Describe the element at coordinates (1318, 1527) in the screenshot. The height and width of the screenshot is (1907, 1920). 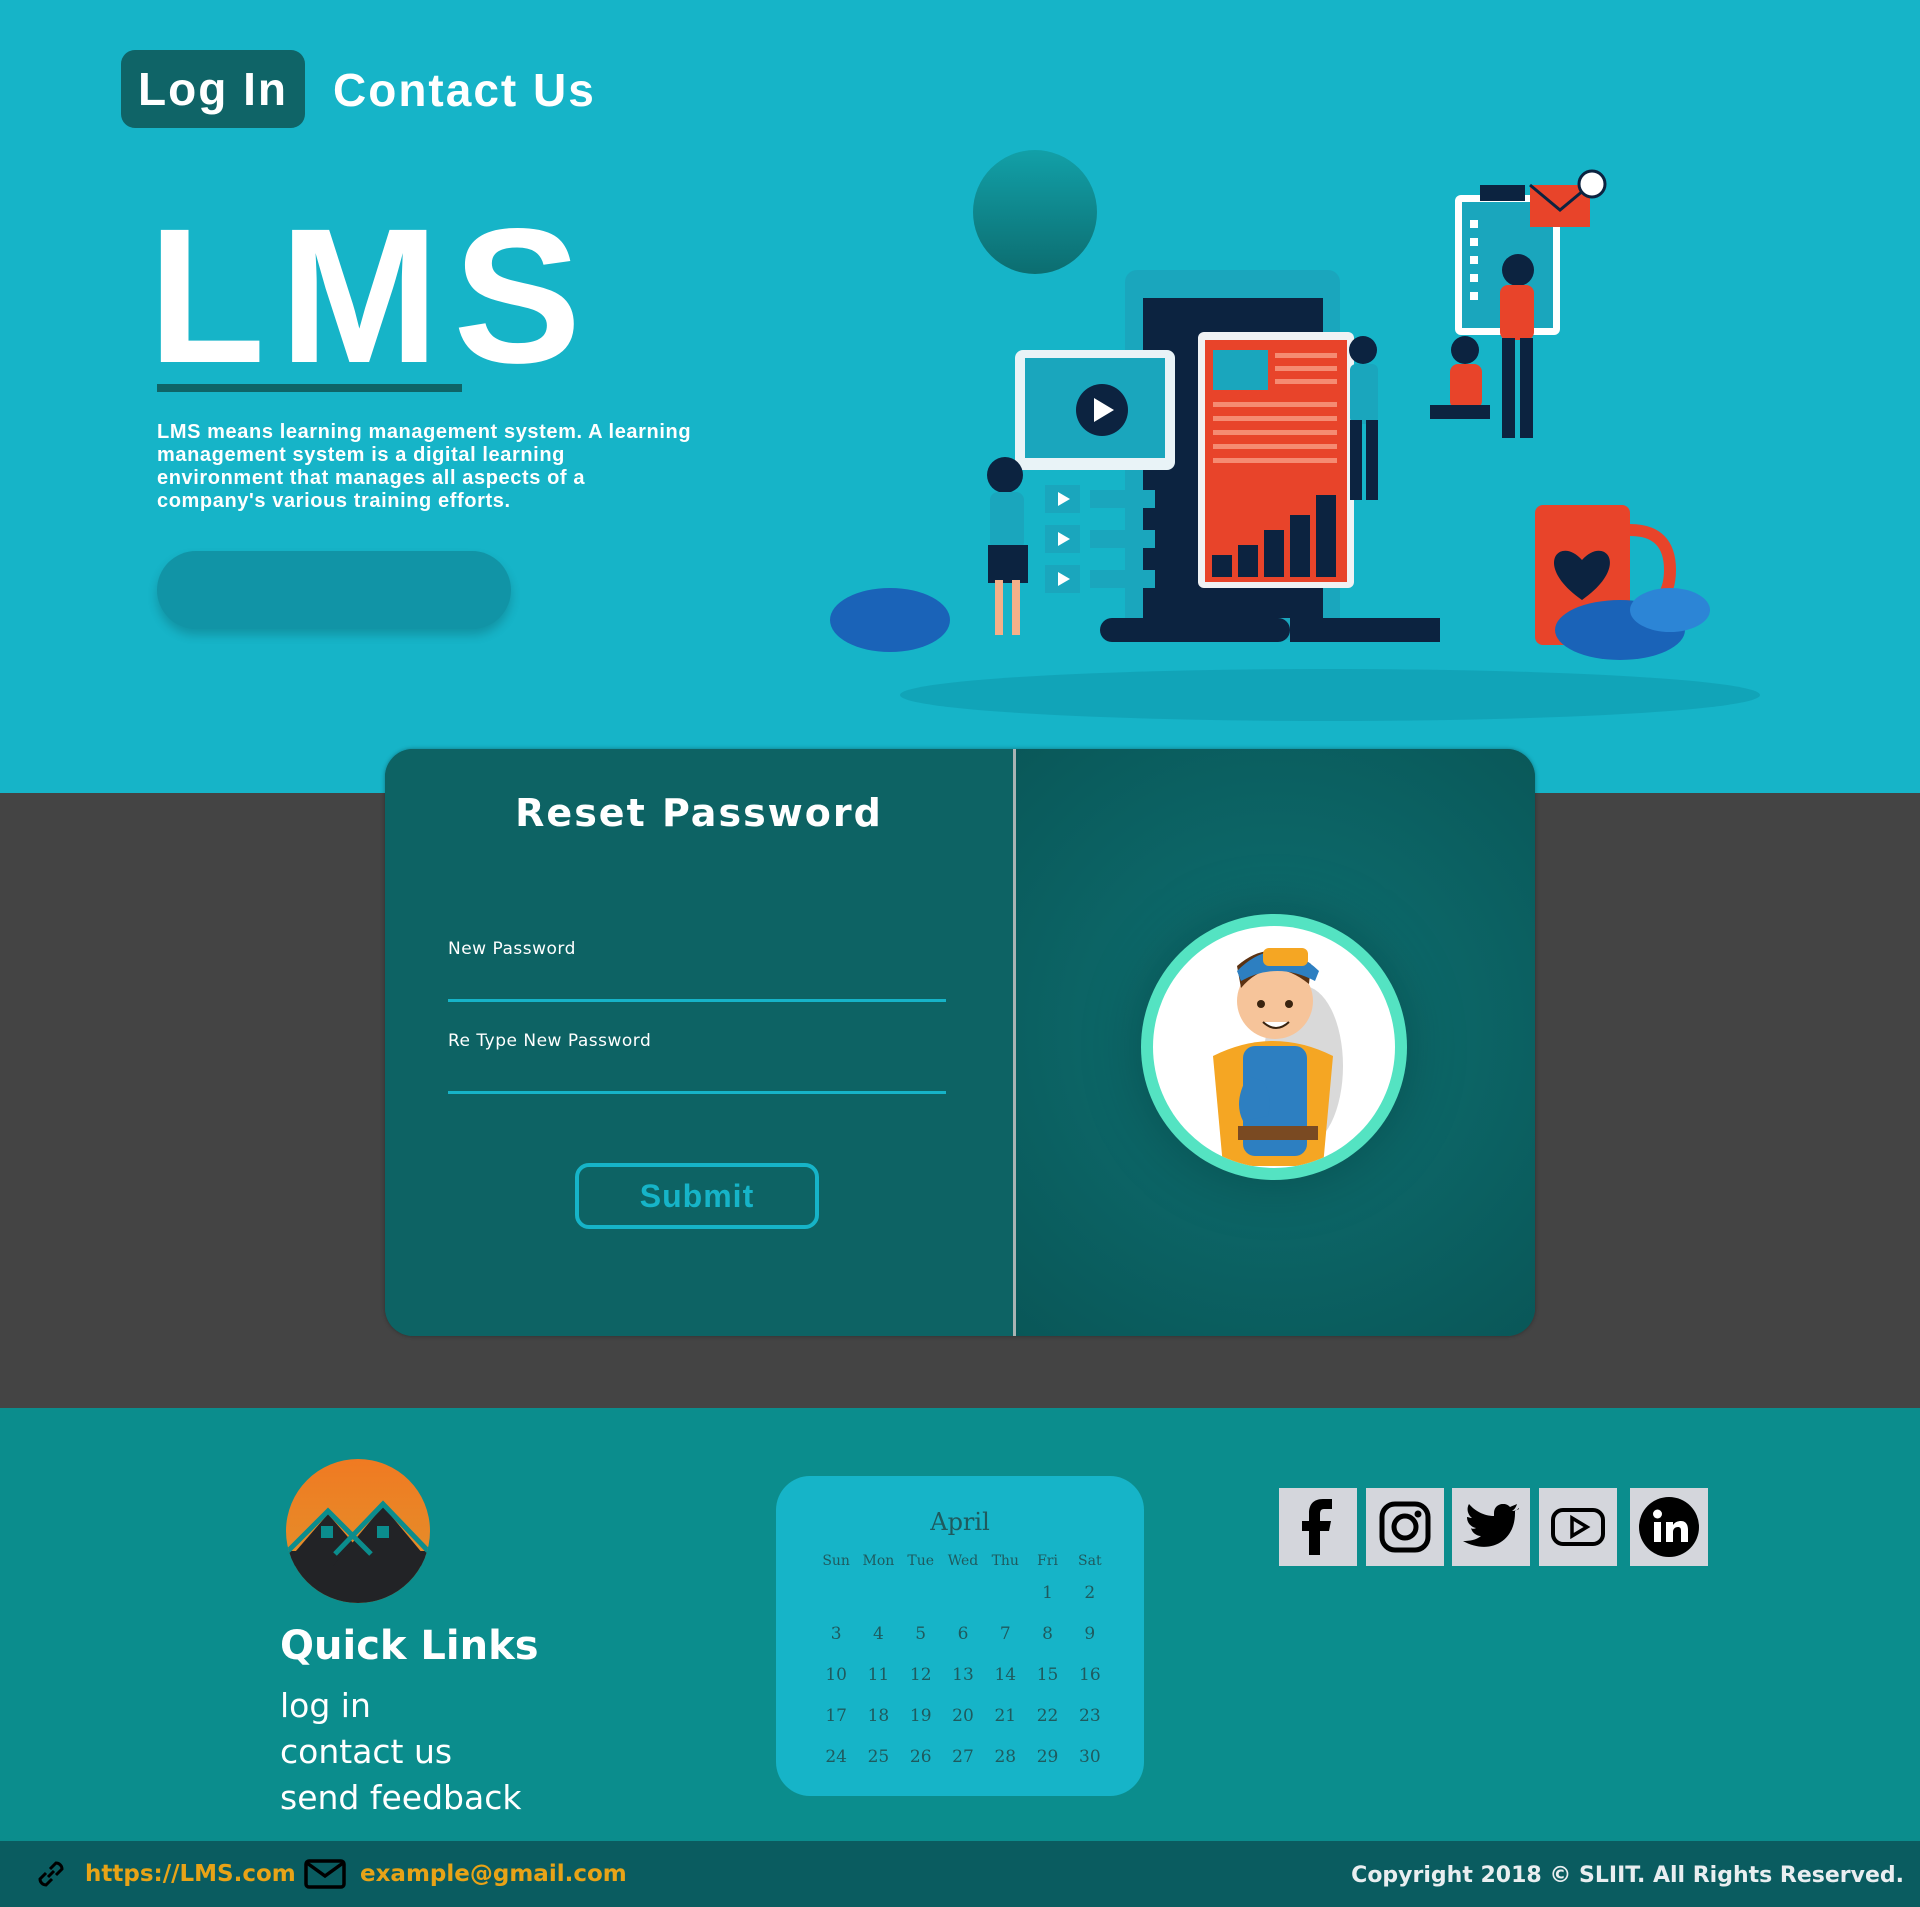
I see `facebook-icon` at that location.